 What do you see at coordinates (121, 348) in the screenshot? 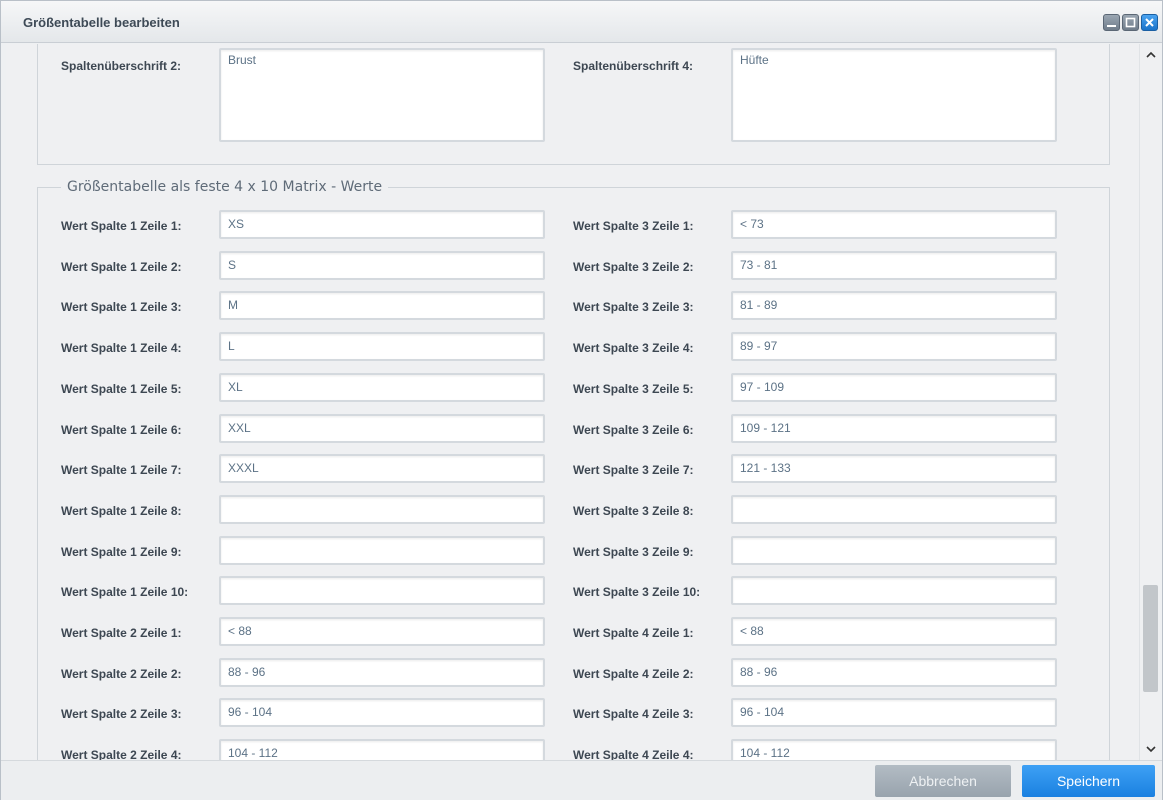
I see `matrix-field-label: Wert Spalte 1 Zeile 4:` at bounding box center [121, 348].